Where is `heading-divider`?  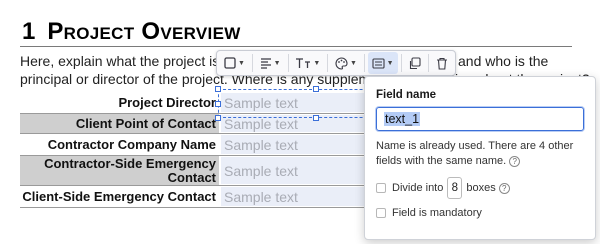
heading-divider is located at coordinates (296, 46).